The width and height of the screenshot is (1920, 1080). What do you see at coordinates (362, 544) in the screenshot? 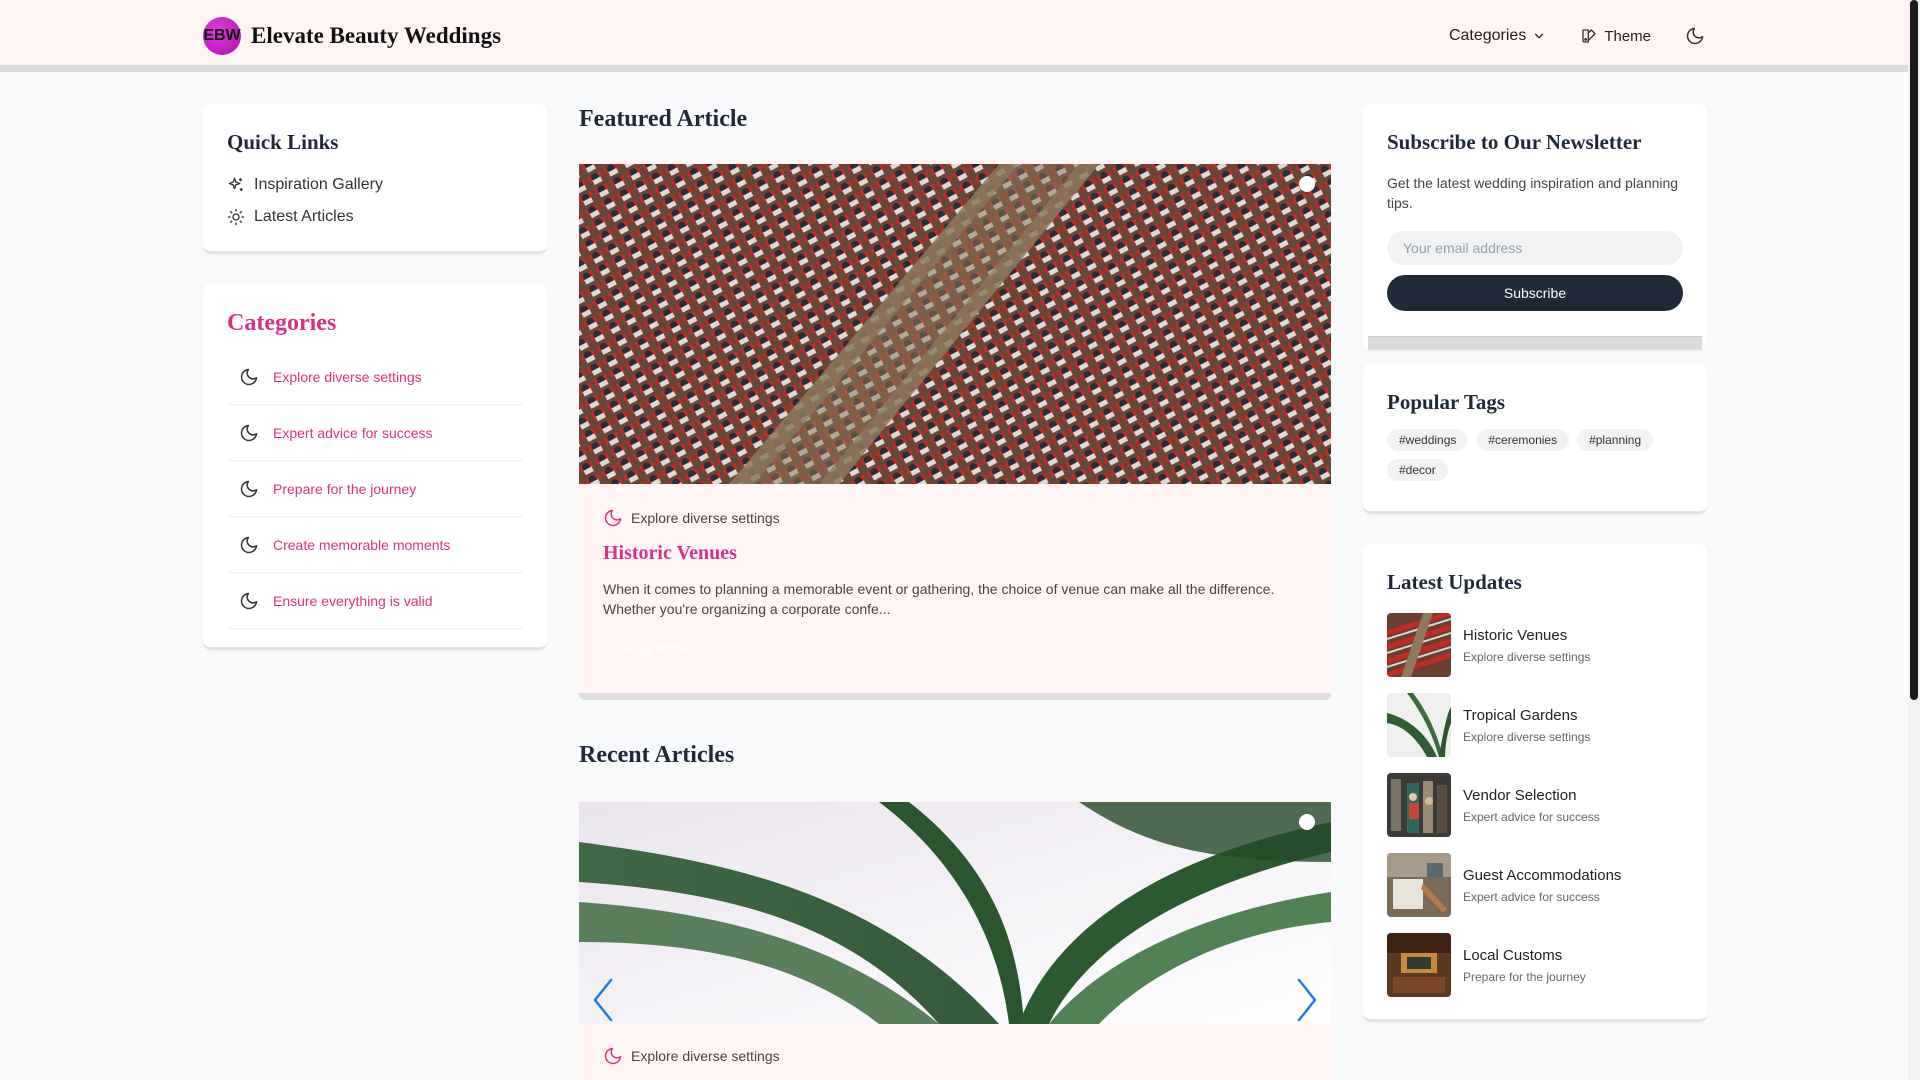
I see `category-label: Create memorable moments` at bounding box center [362, 544].